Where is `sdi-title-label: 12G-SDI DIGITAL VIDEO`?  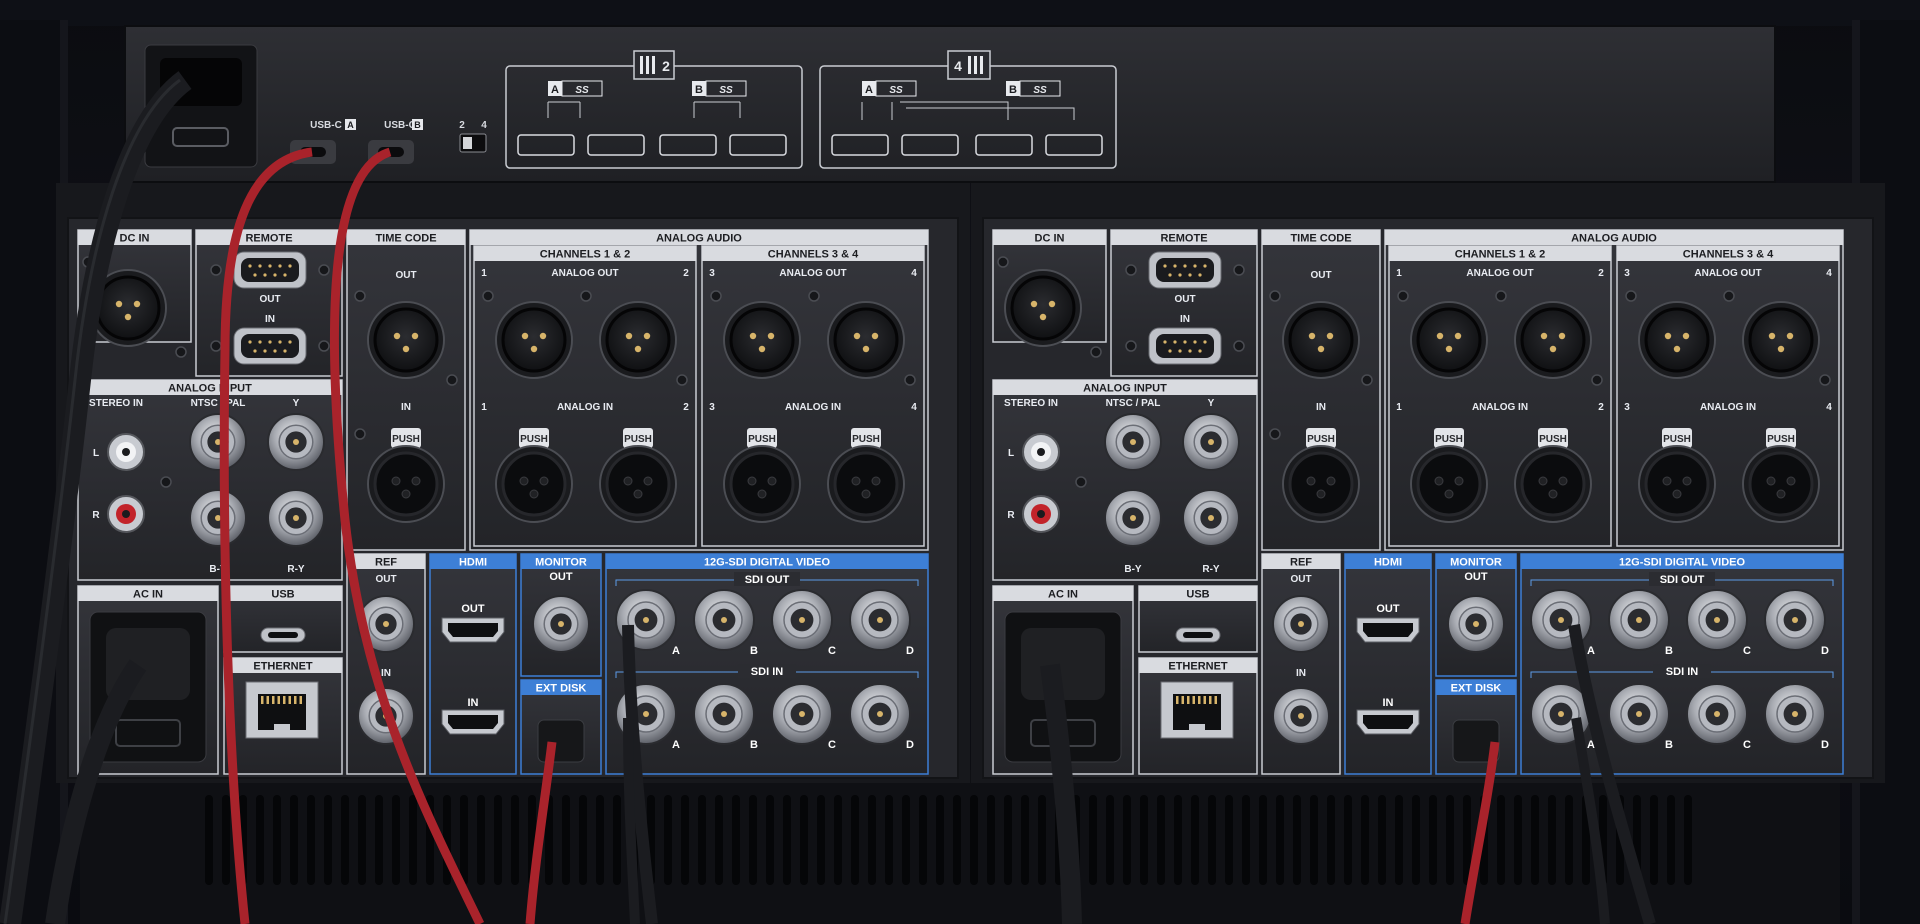
sdi-title-label: 12G-SDI DIGITAL VIDEO is located at coordinates (1682, 563).